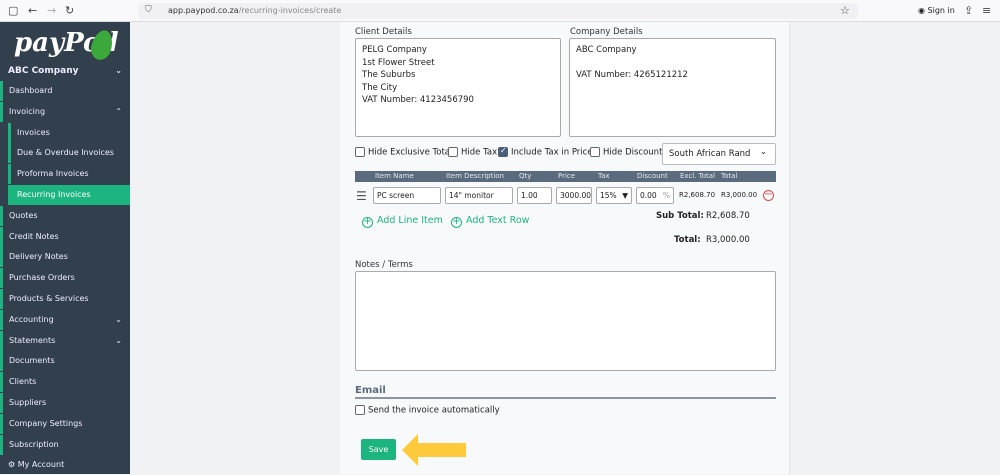  What do you see at coordinates (65, 423) in the screenshot?
I see `sidebar-item-company-settings: Company Settings` at bounding box center [65, 423].